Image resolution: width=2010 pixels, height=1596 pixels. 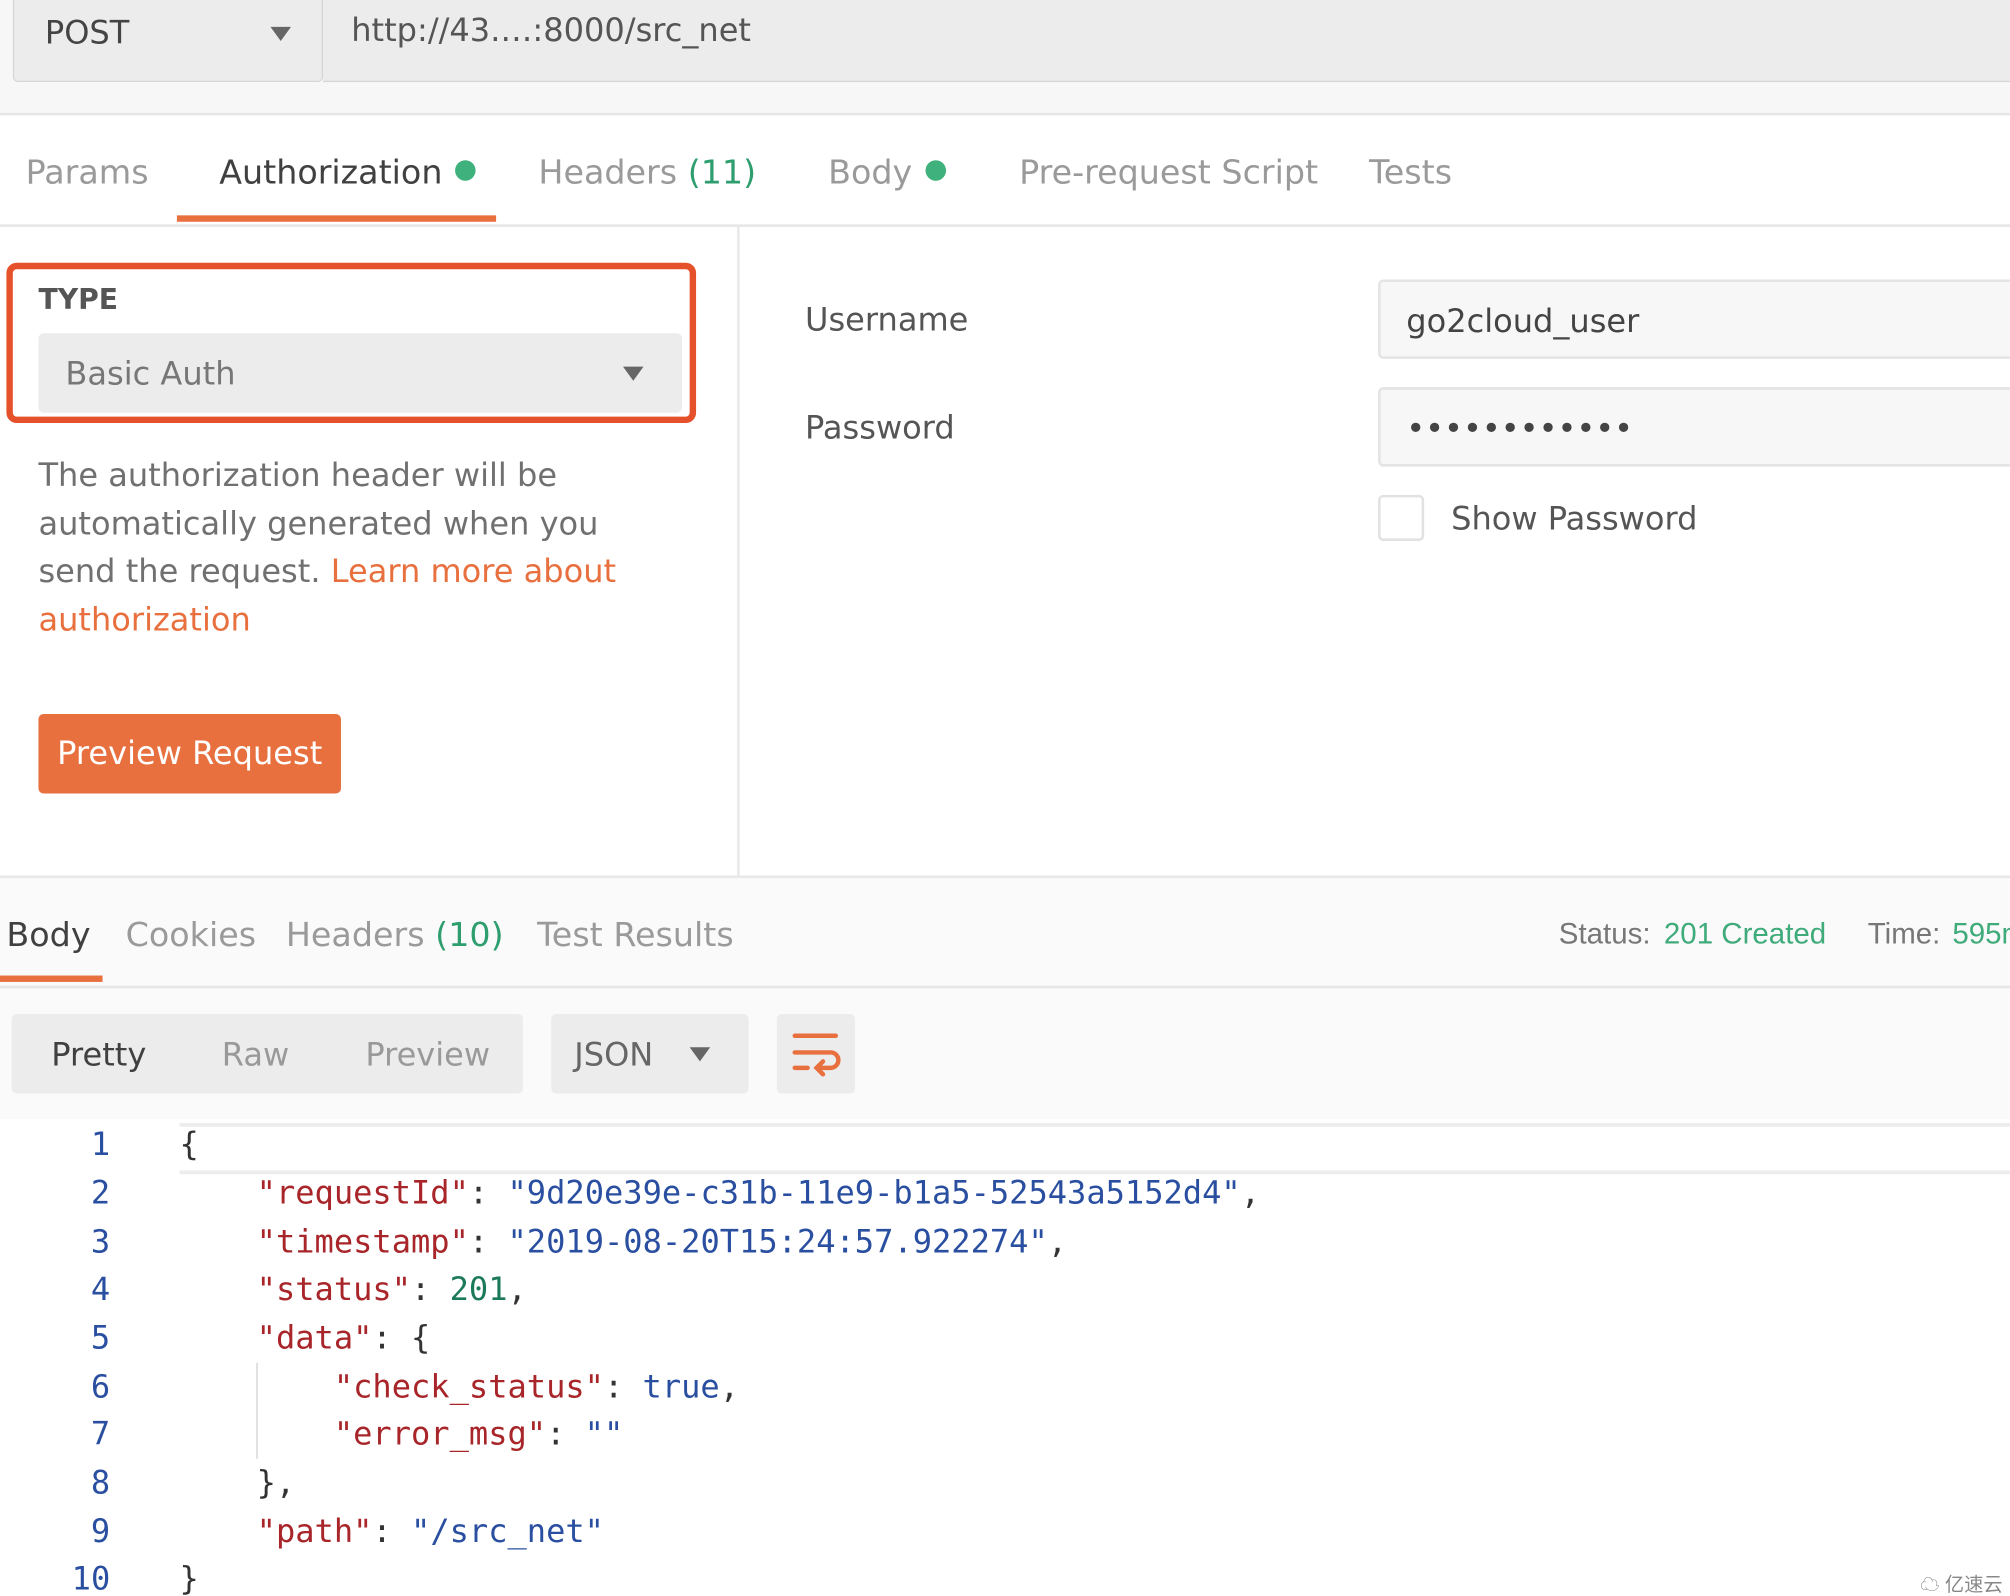 I want to click on status-value: 201 Created, so click(x=1745, y=933).